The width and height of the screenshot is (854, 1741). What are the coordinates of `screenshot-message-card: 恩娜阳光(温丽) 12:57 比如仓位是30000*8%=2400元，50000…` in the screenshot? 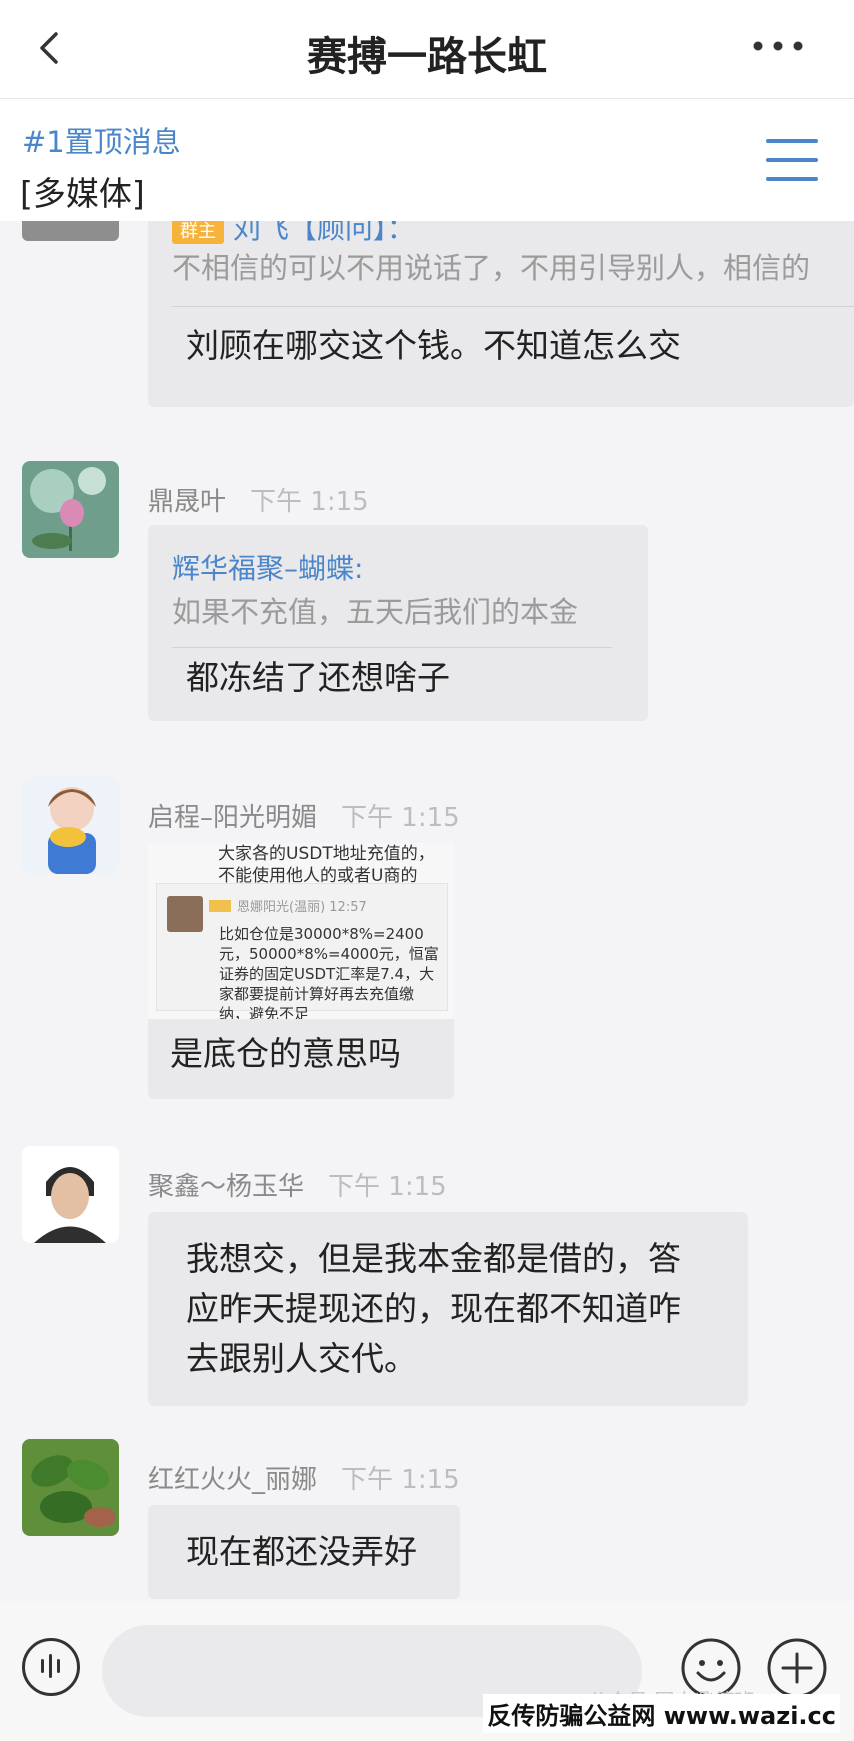 It's located at (302, 951).